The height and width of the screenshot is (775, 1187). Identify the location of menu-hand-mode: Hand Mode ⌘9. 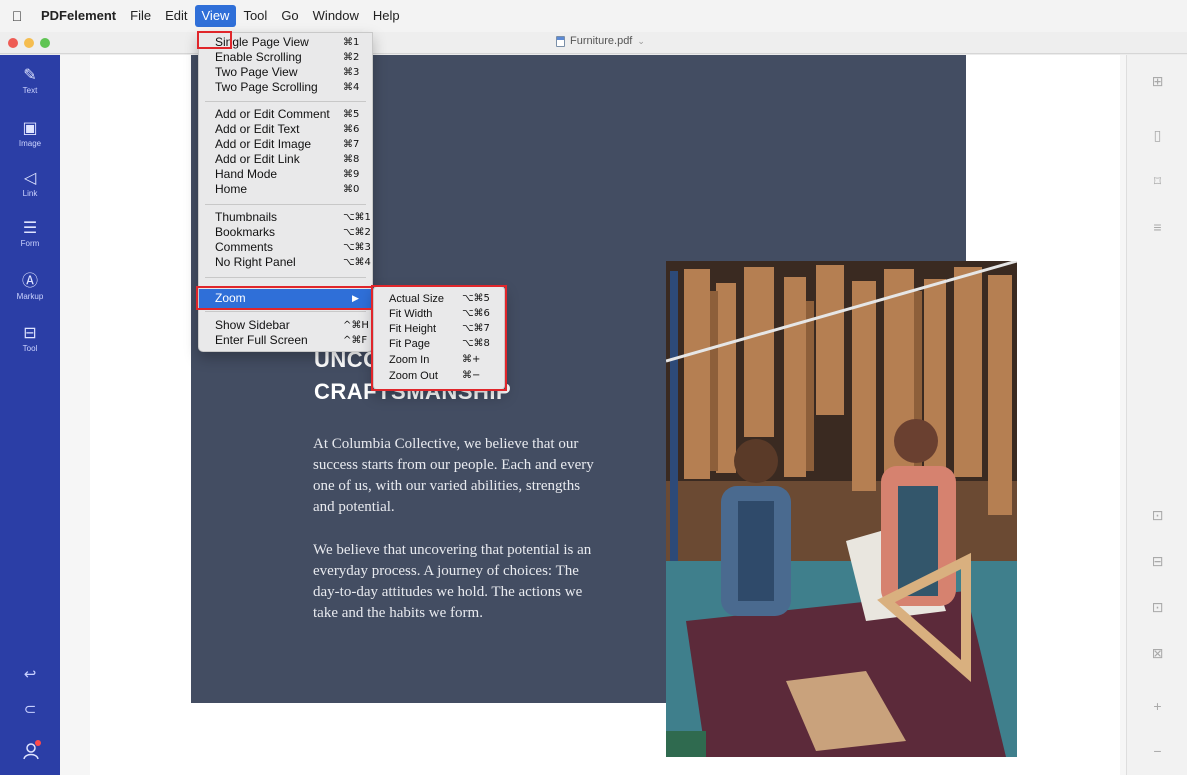
(285, 174).